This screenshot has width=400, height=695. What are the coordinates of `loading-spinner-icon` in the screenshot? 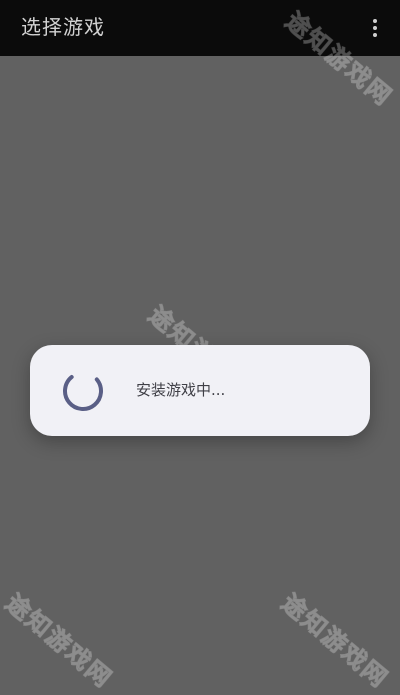 It's located at (83, 391).